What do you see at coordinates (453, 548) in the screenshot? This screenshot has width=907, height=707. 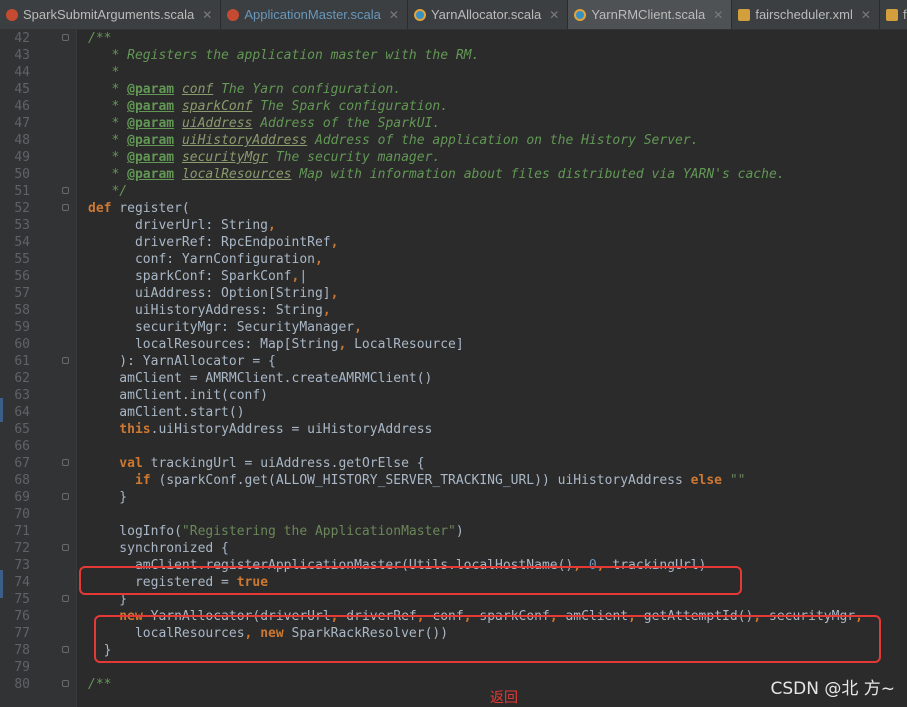 I see `code-line: 72 synchronized {` at bounding box center [453, 548].